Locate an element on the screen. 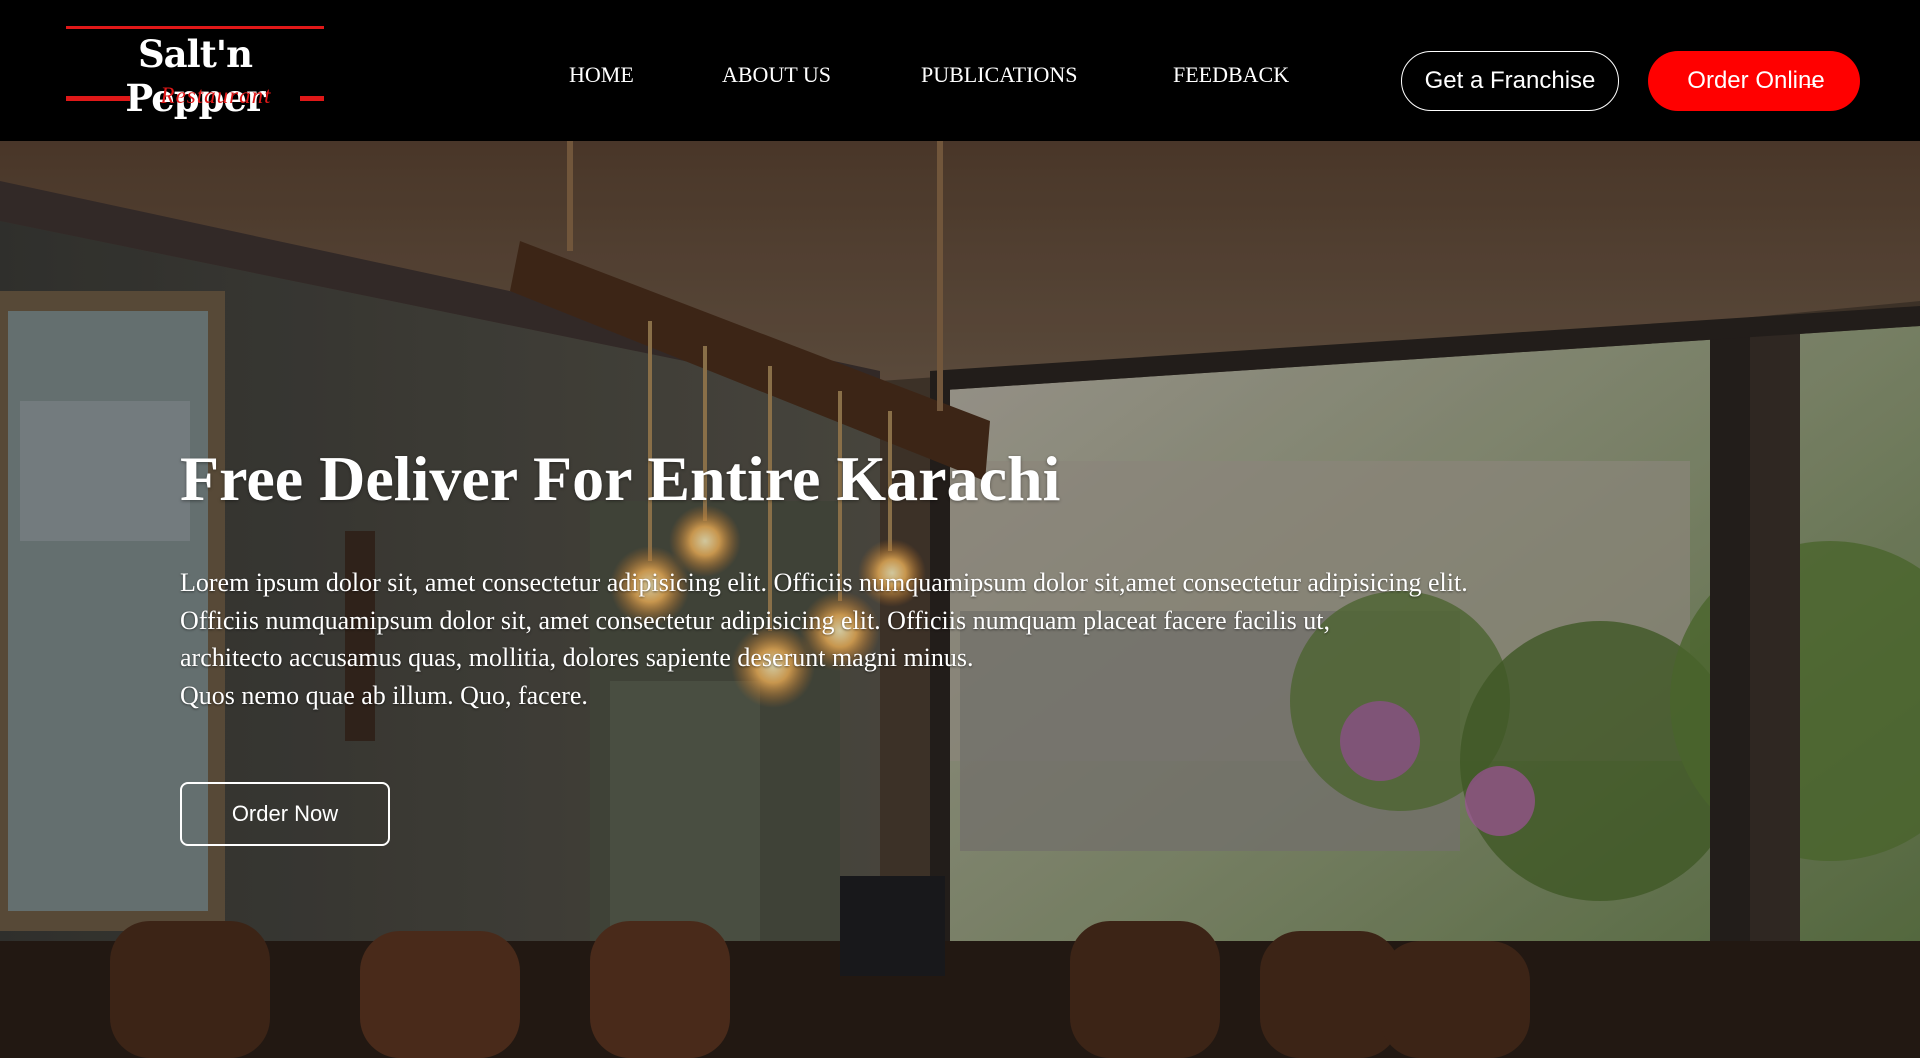  logo-line-left is located at coordinates (98, 98).